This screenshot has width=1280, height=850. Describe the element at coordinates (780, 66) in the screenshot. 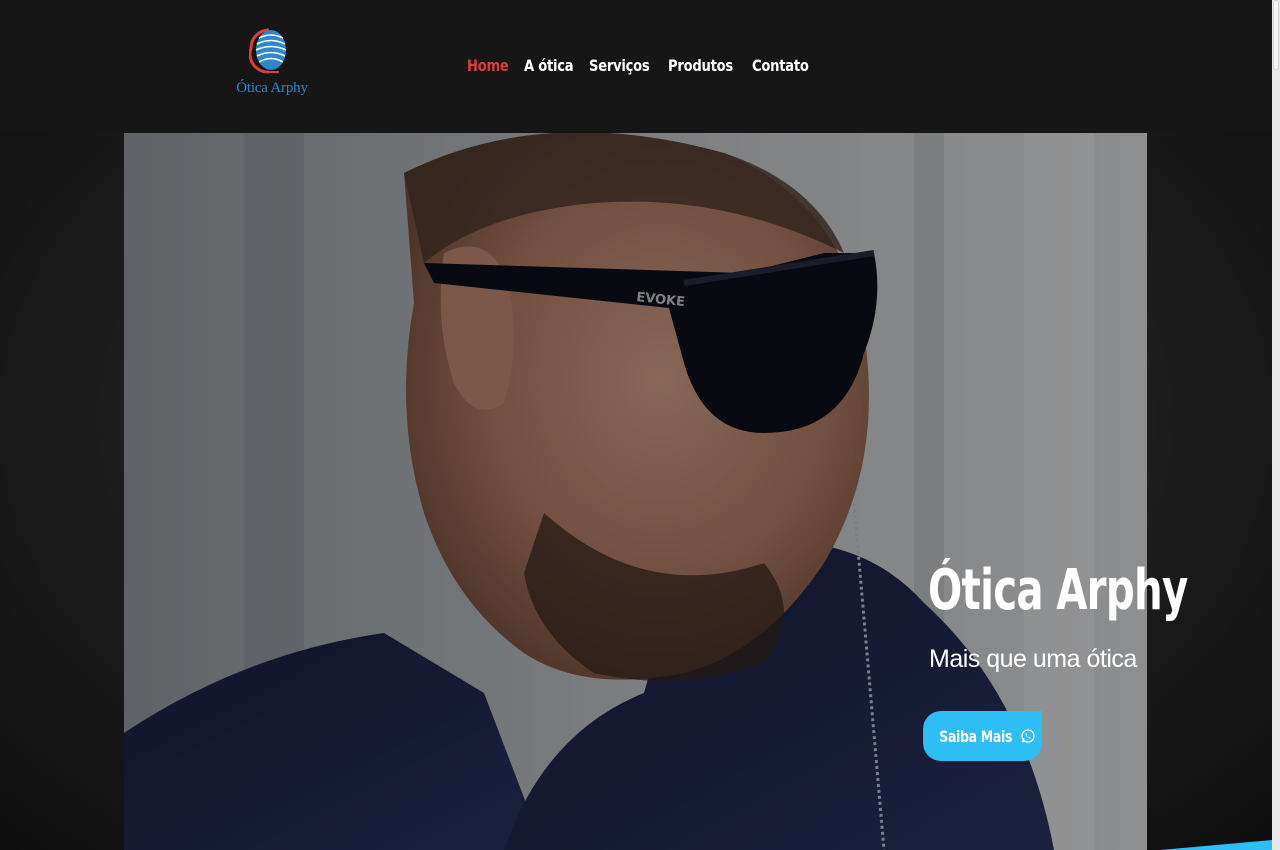

I see `nav-contato: Contato` at that location.